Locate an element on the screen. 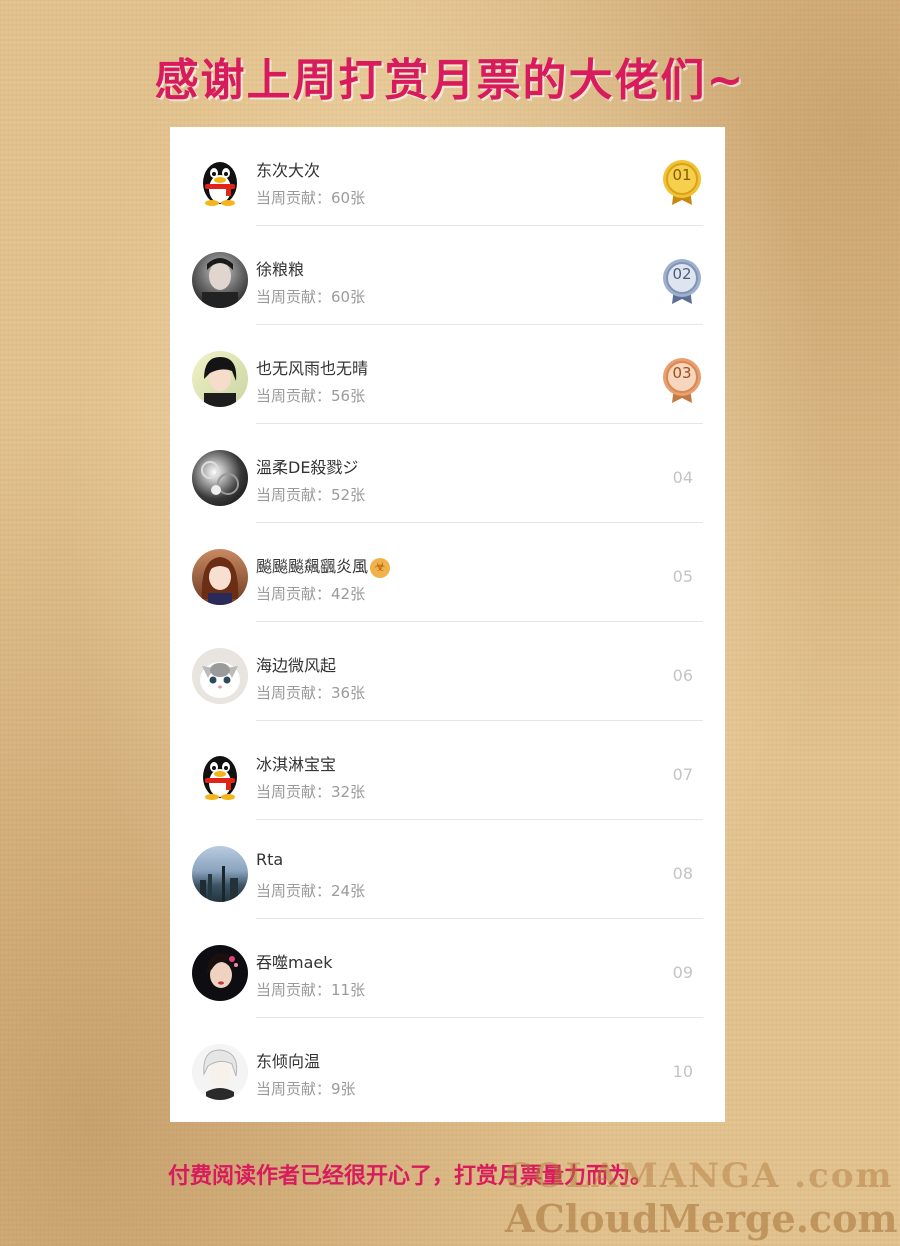 The image size is (900, 1246). kitten is located at coordinates (220, 680).